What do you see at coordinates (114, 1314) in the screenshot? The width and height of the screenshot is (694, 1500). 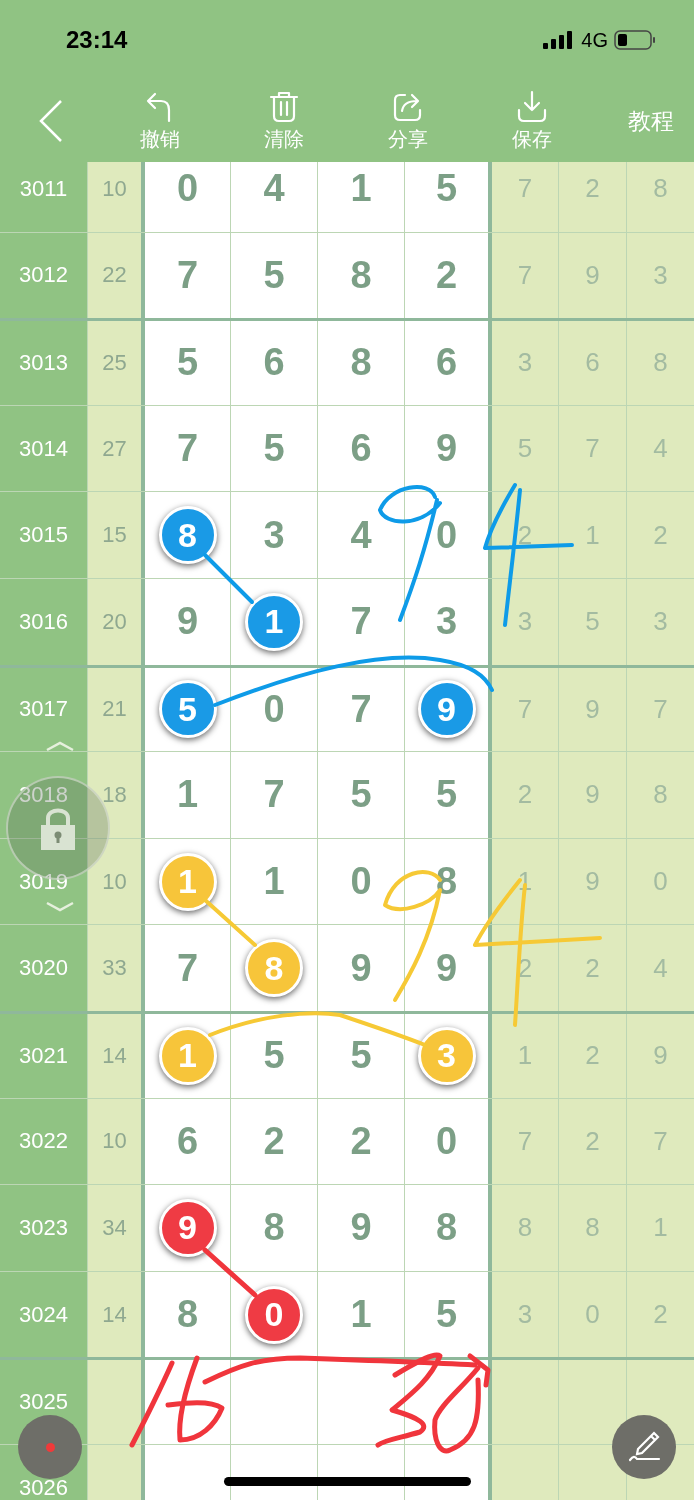 I see `sum-value: 14` at bounding box center [114, 1314].